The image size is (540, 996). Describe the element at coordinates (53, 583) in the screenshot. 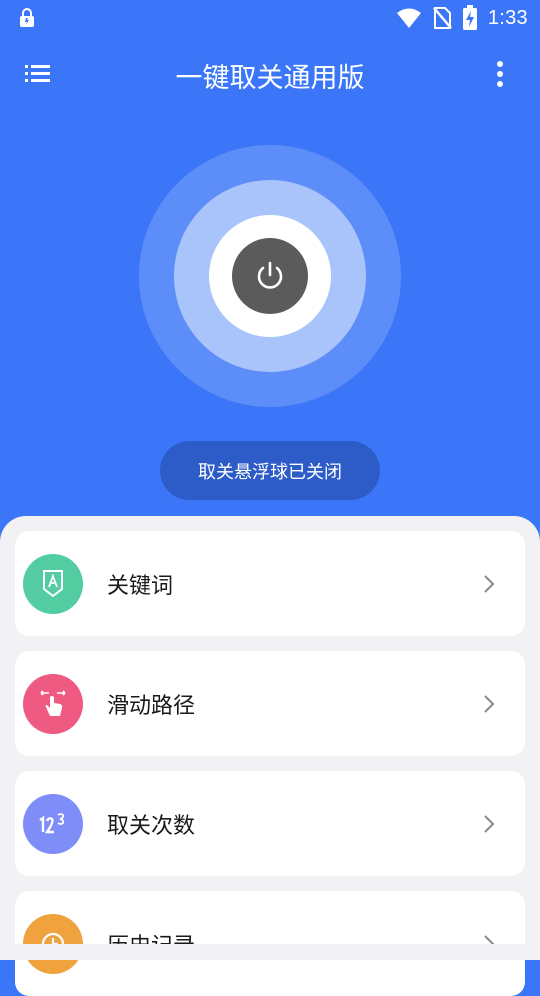

I see `keyword-icon` at that location.